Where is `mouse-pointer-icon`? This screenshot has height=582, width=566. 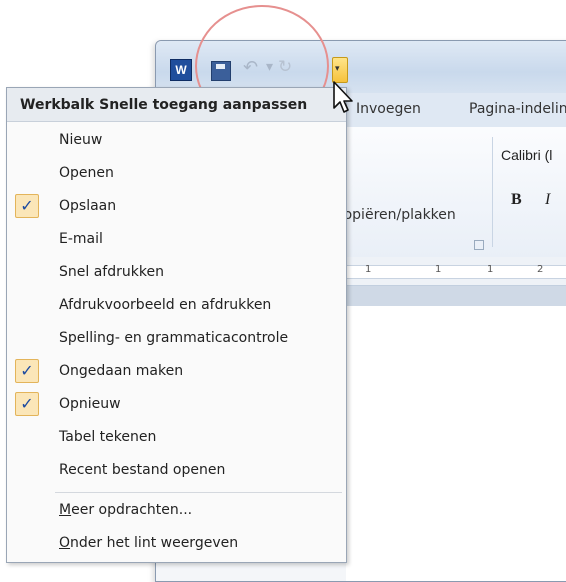
mouse-pointer-icon is located at coordinates (343, 97).